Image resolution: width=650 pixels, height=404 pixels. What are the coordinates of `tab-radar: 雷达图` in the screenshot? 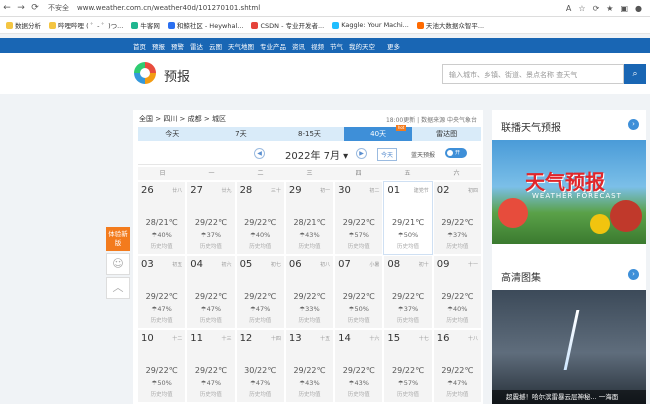 It's located at (446, 134).